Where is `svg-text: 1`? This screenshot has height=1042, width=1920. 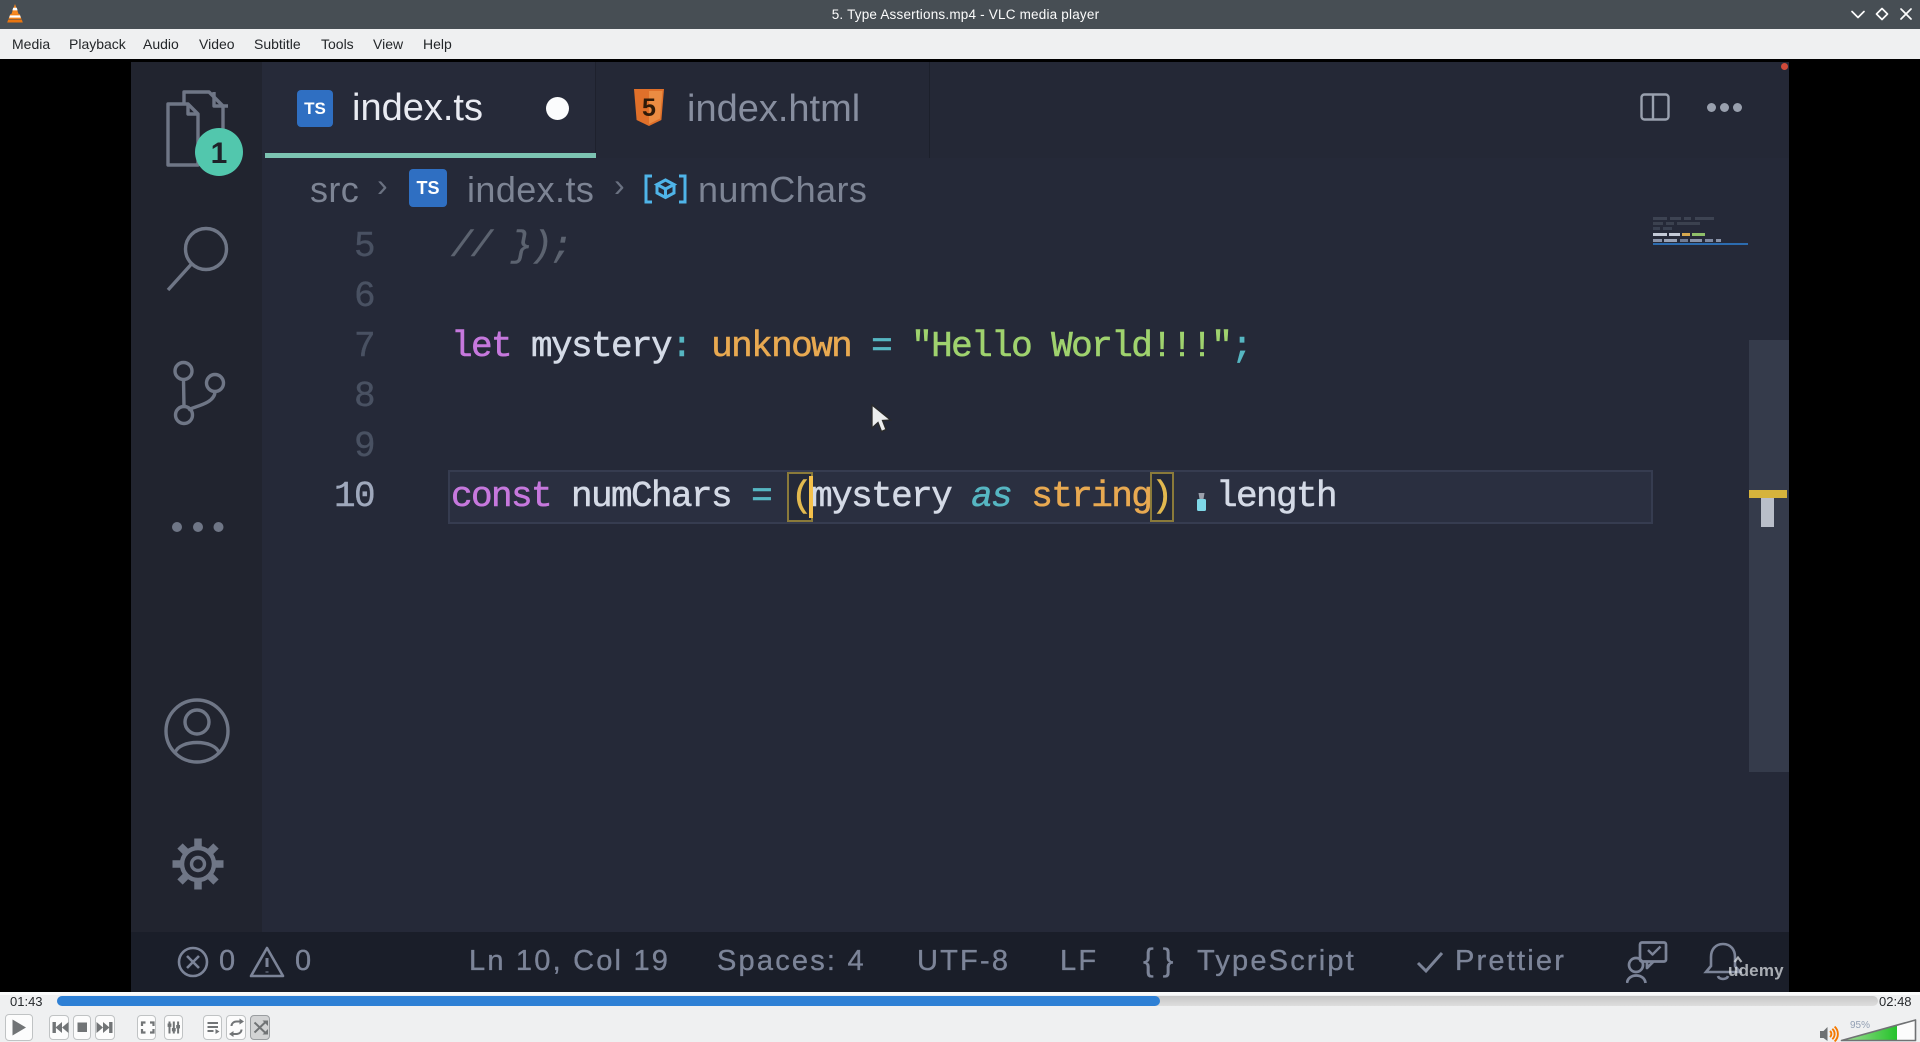 svg-text: 1 is located at coordinates (219, 153).